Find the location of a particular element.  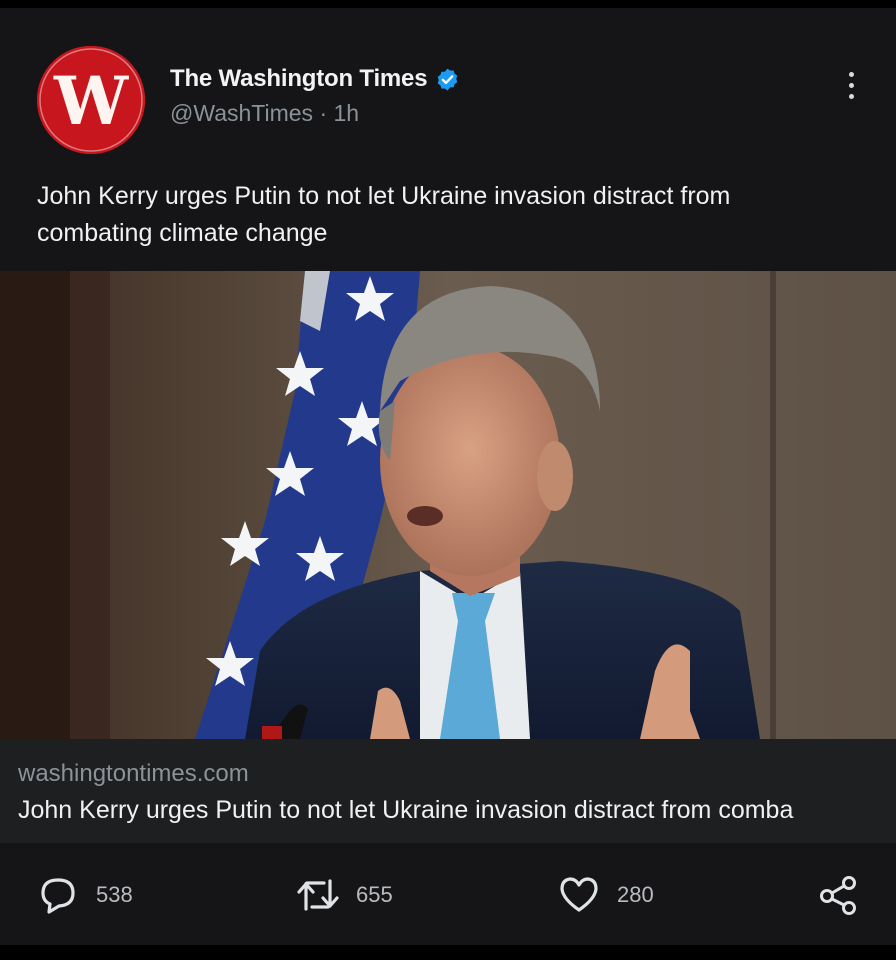

display-name: The Washington Times is located at coordinates (299, 79).